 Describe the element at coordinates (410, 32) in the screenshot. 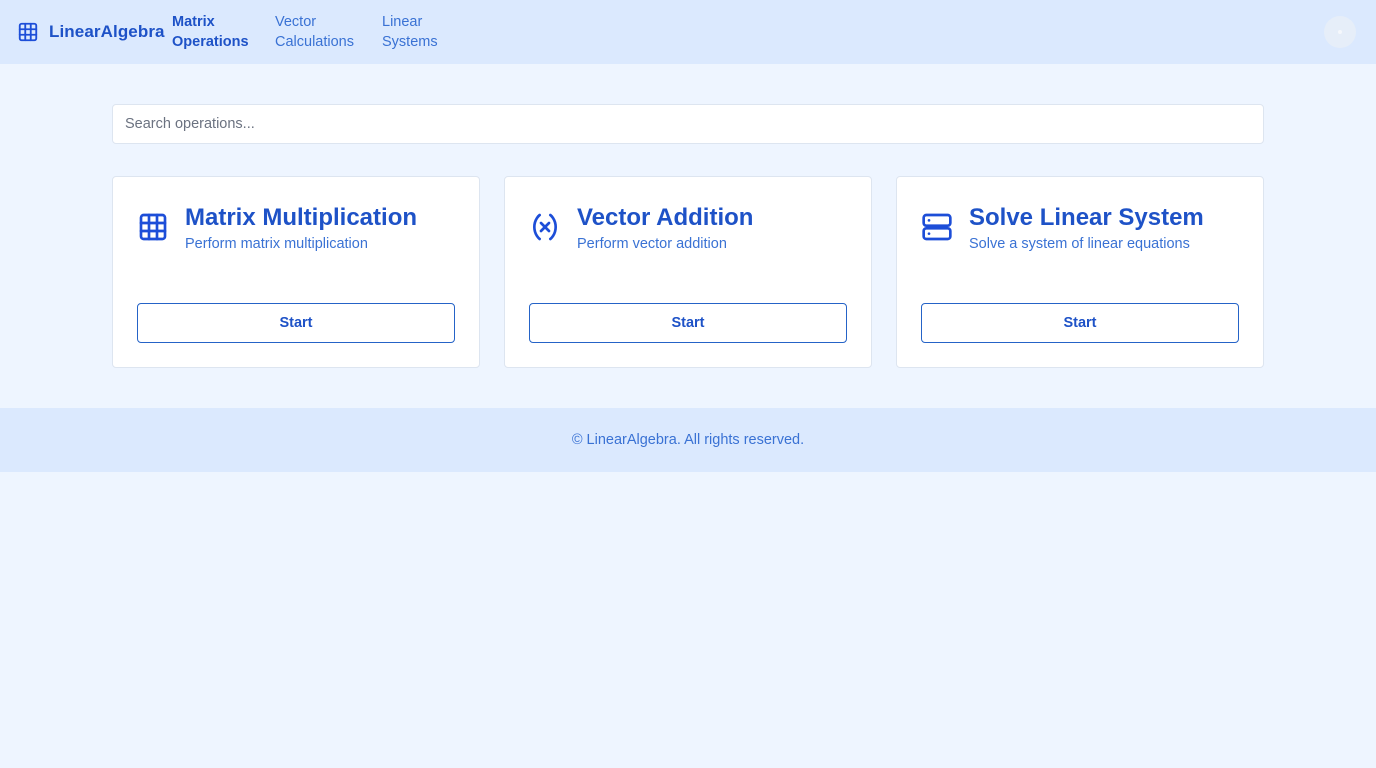

I see `nav-linear-systems: Linear Systems` at that location.